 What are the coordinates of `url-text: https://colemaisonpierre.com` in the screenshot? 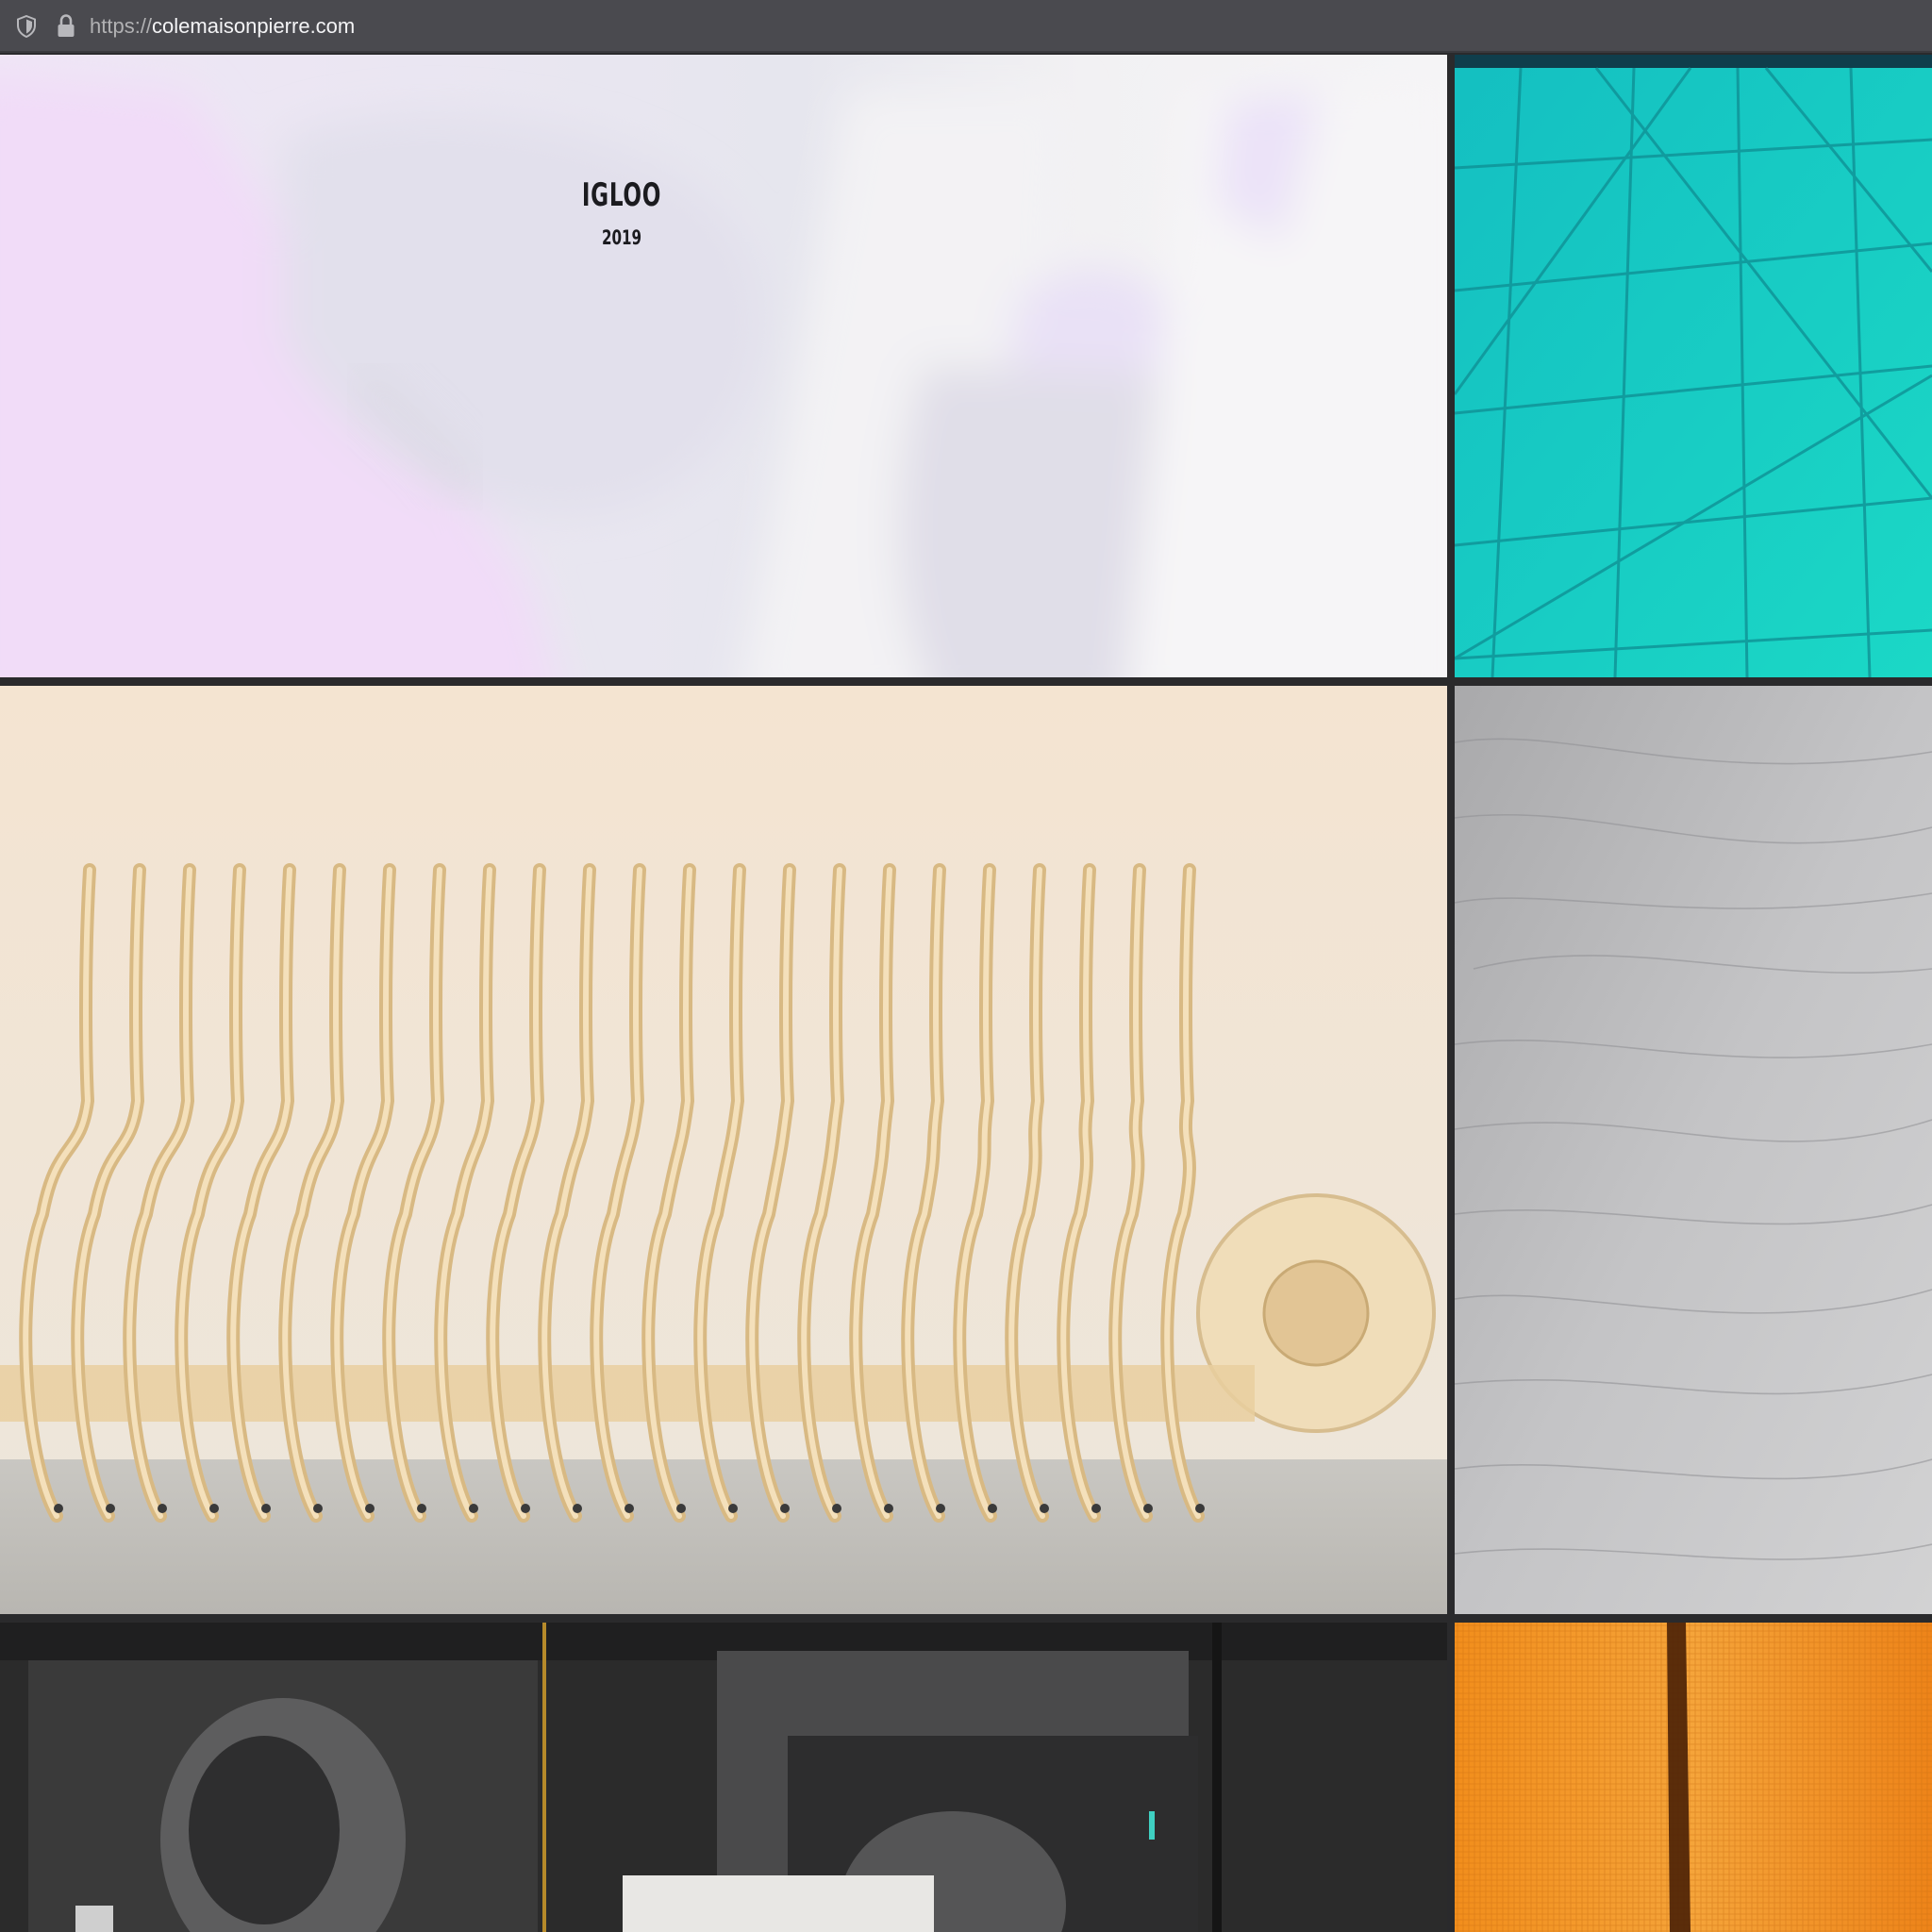 It's located at (223, 26).